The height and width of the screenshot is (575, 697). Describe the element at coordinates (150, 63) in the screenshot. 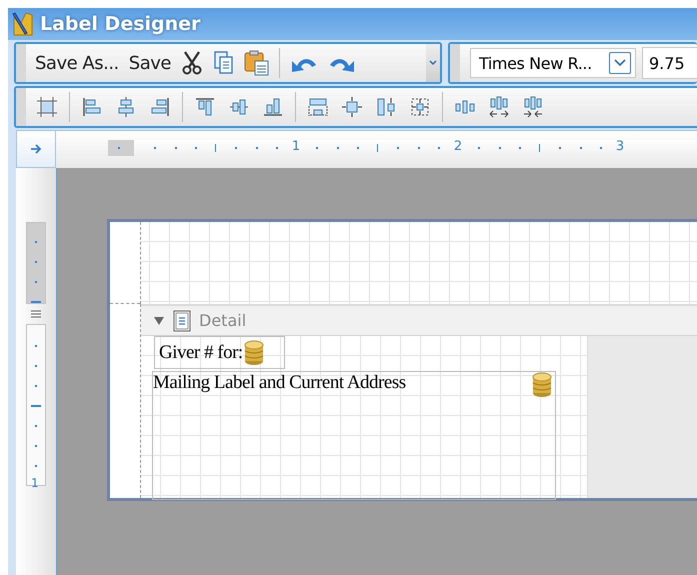

I see `toolbar-button: Save` at that location.